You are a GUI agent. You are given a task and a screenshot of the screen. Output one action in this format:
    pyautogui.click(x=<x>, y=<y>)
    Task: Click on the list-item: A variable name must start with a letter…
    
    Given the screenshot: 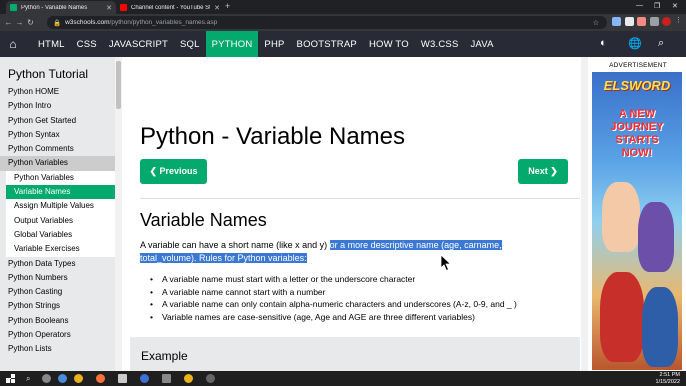 What is the action you would take?
    pyautogui.click(x=365, y=279)
    